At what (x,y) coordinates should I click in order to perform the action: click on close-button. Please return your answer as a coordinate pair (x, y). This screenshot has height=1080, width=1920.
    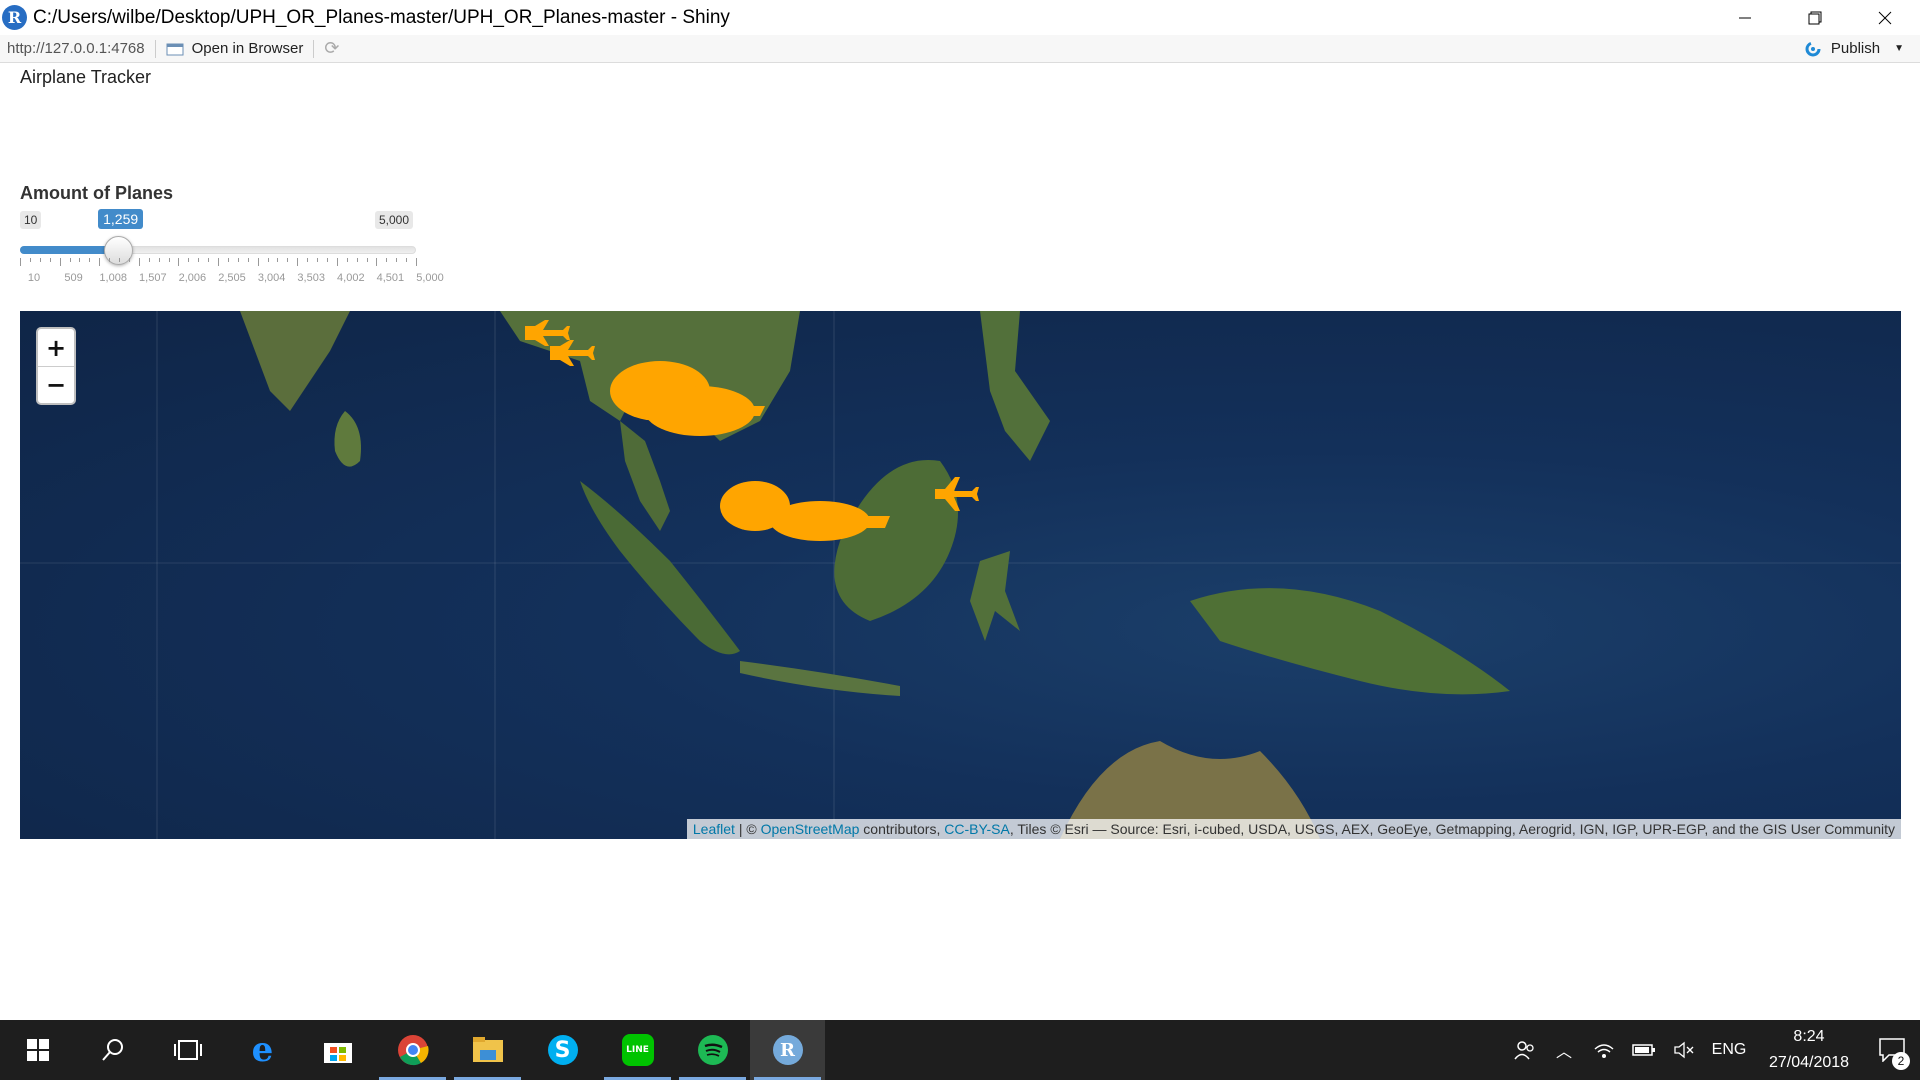
    Looking at the image, I should click on (1885, 17).